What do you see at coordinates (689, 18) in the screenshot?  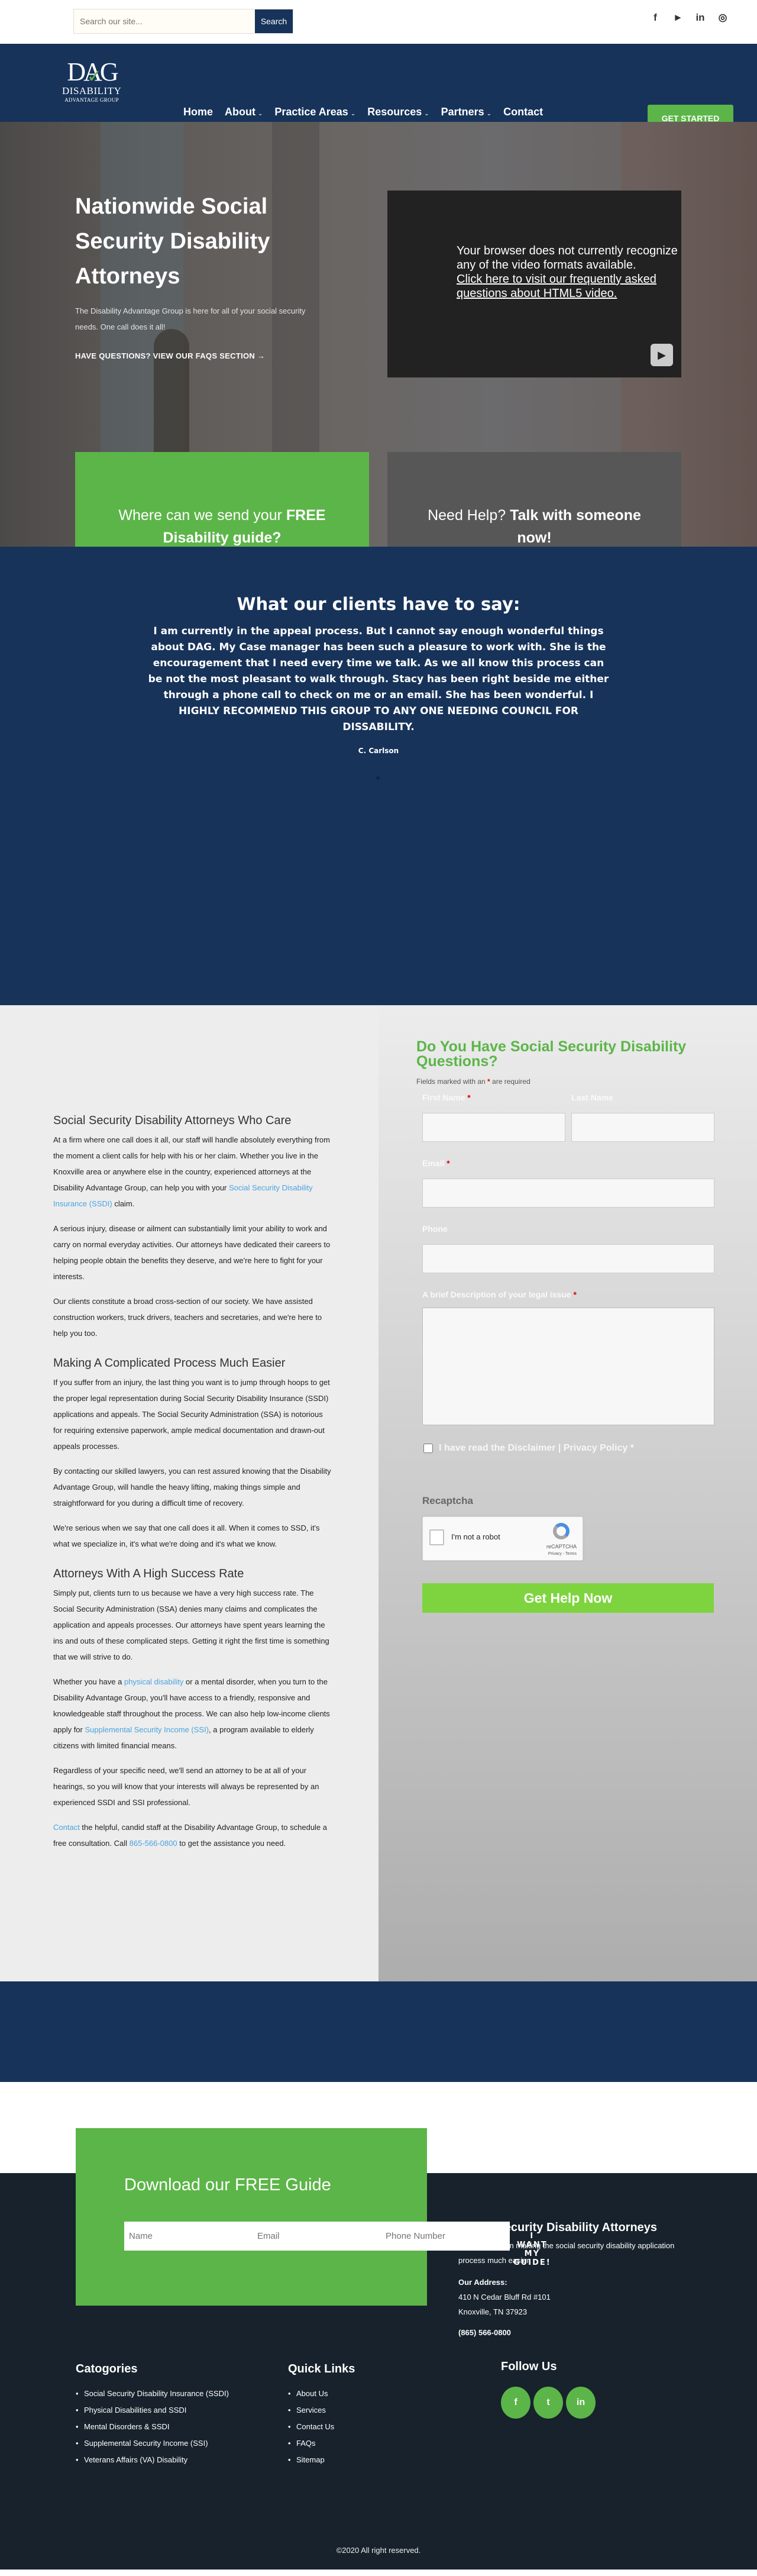 I see `social-links-top: f ► in ◎` at bounding box center [689, 18].